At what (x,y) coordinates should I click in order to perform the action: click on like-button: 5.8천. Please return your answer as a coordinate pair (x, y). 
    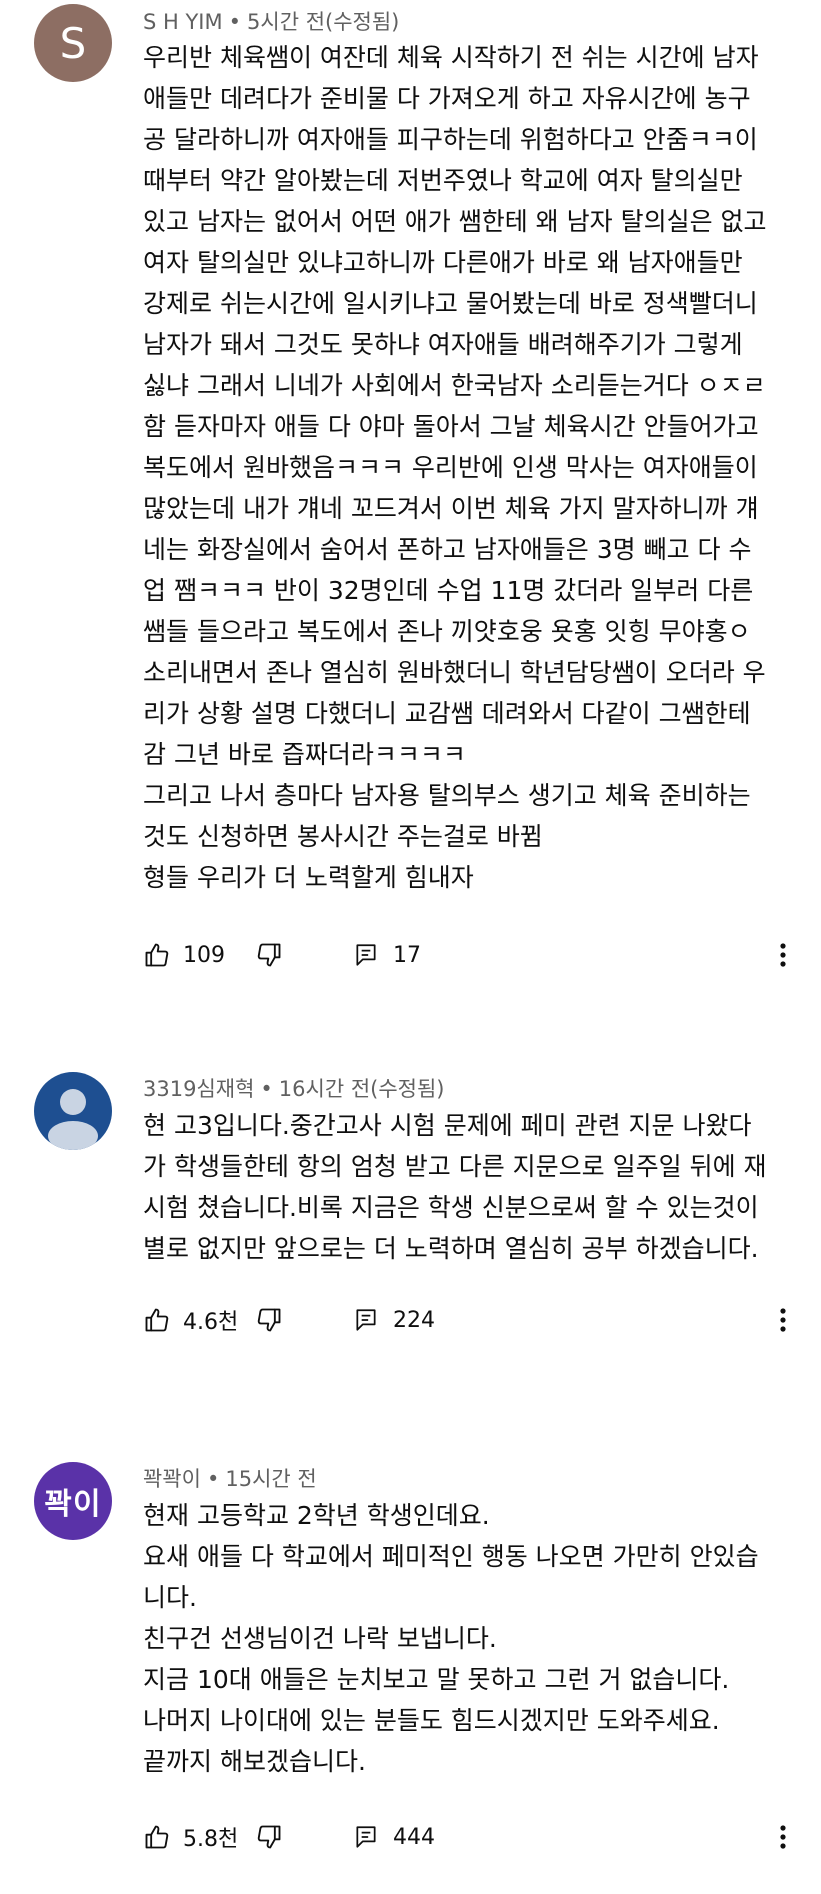
    Looking at the image, I should click on (190, 1837).